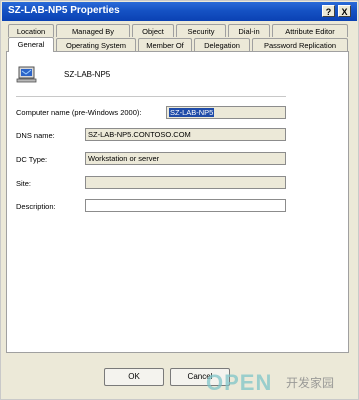 The image size is (359, 400). Describe the element at coordinates (185, 158) in the screenshot. I see `dc-type-field: Workstation or server` at that location.